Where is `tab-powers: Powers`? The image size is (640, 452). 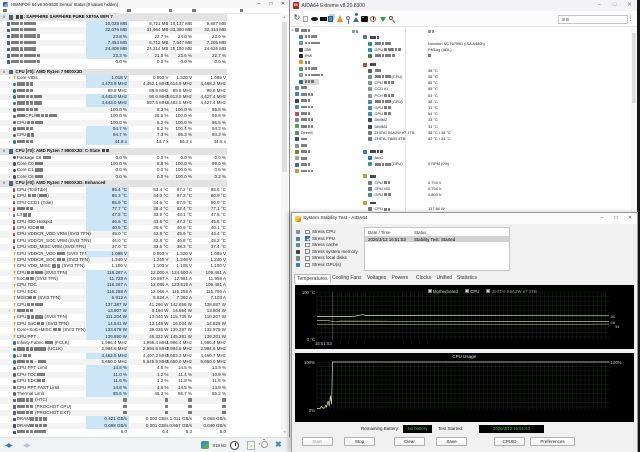
tab-powers: Powers is located at coordinates (400, 278).